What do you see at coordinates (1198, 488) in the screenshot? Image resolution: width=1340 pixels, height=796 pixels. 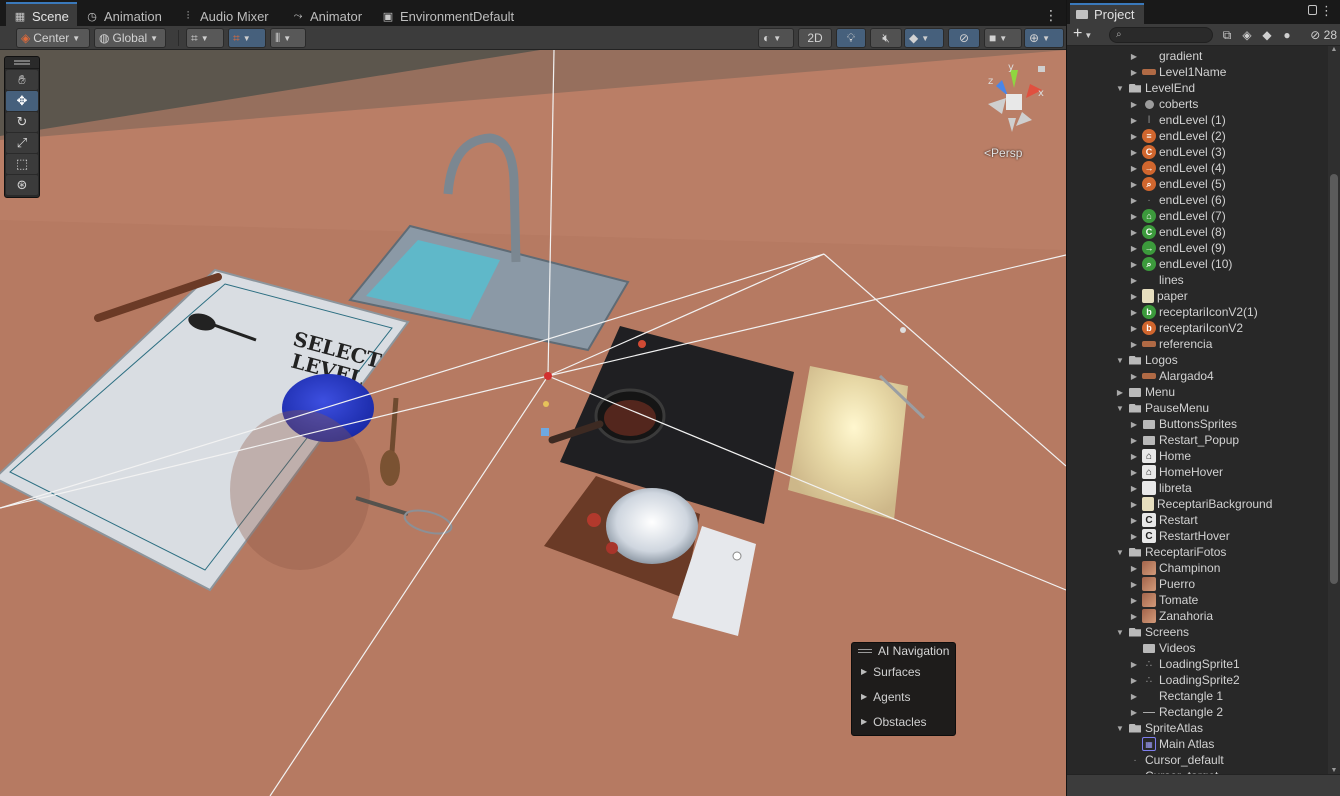 I see `project-tree-item: ▶ libreta` at bounding box center [1198, 488].